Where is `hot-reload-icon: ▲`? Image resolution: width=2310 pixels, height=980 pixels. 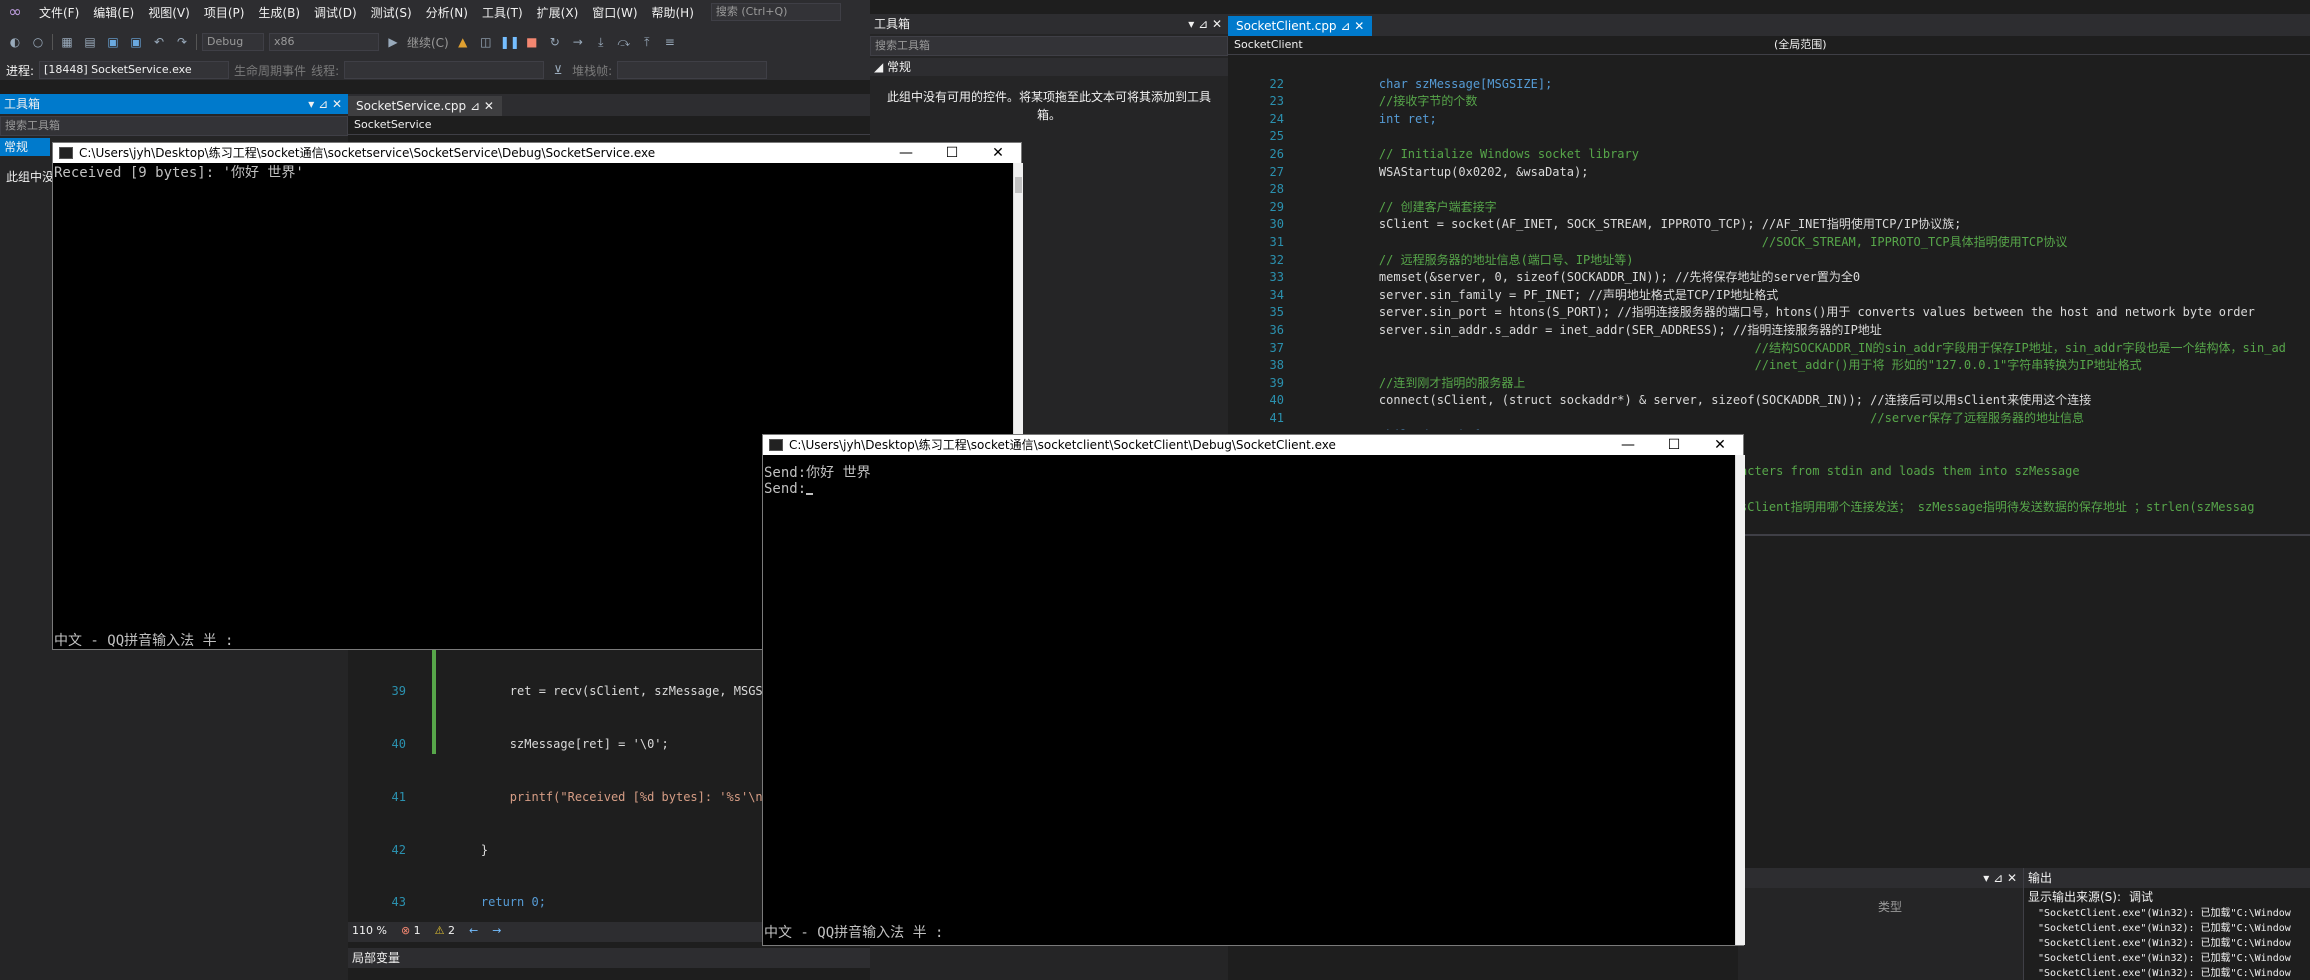
hot-reload-icon: ▲ is located at coordinates (463, 42).